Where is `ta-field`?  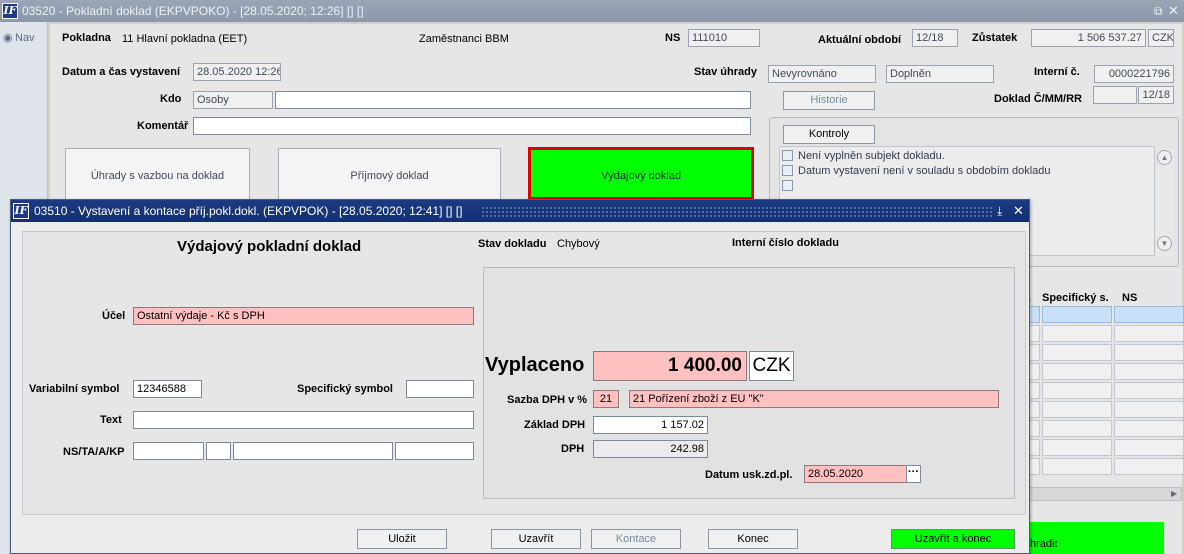 ta-field is located at coordinates (218, 451).